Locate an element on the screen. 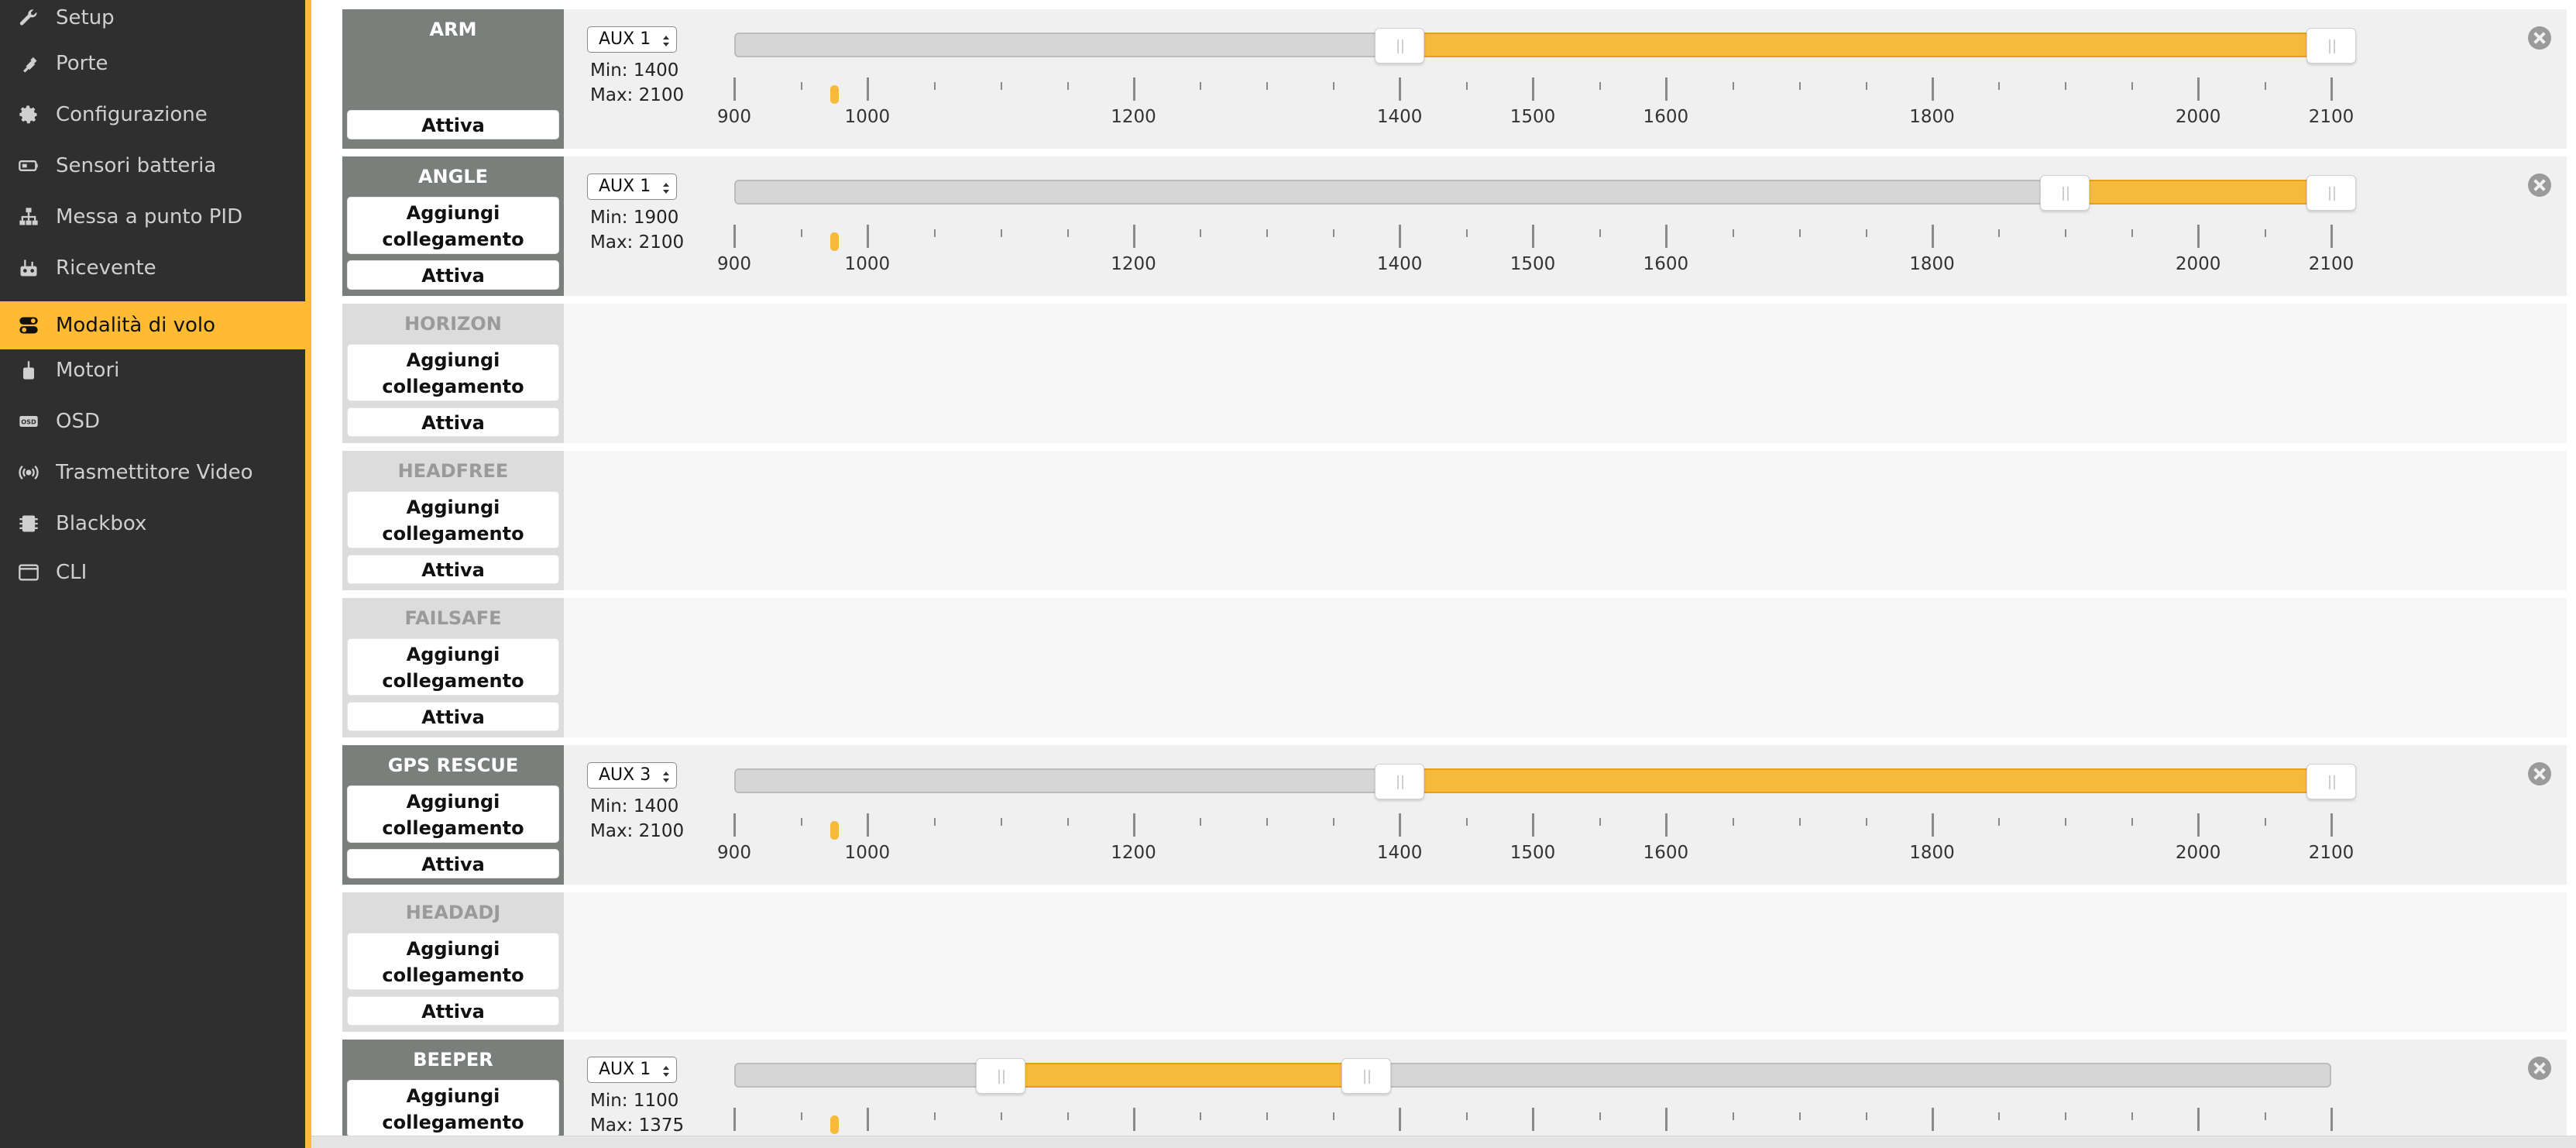  rc-channel-marker is located at coordinates (834, 241).